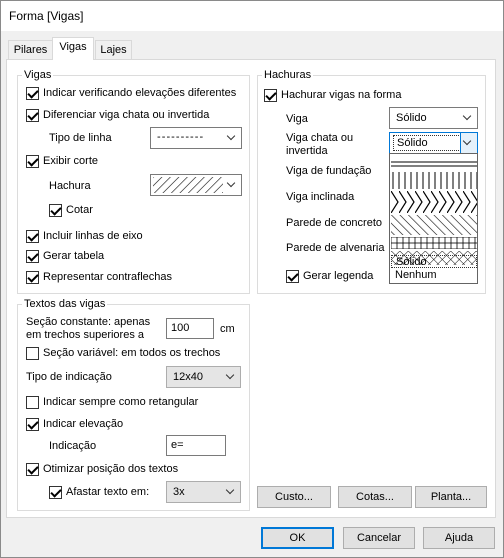  I want to click on secao-constante-input: 100, so click(190, 328).